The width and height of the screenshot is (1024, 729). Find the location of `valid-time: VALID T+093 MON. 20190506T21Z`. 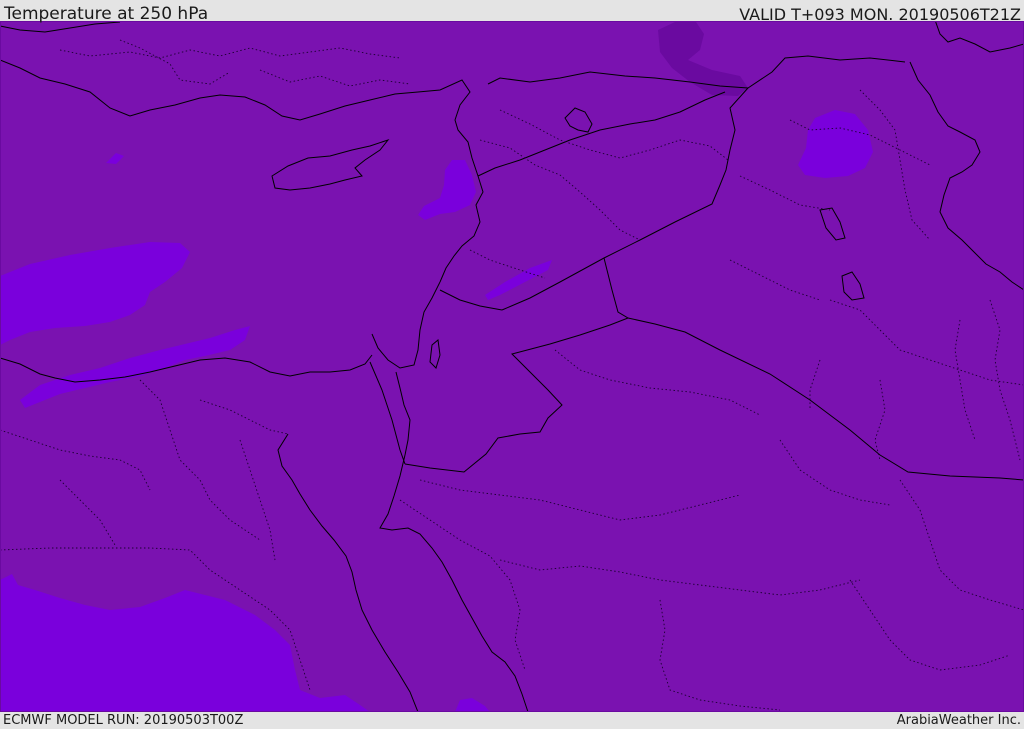

valid-time: VALID T+093 MON. 20190506T21Z is located at coordinates (880, 14).